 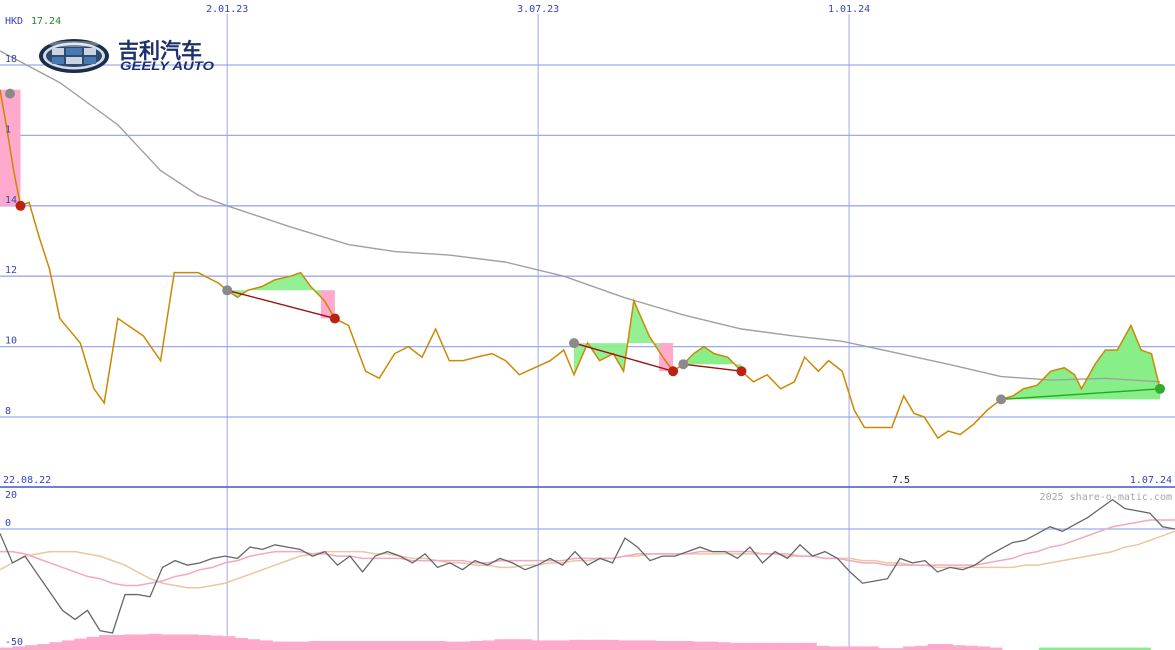 I want to click on oscillator-tick-label: -50, so click(x=14, y=642).